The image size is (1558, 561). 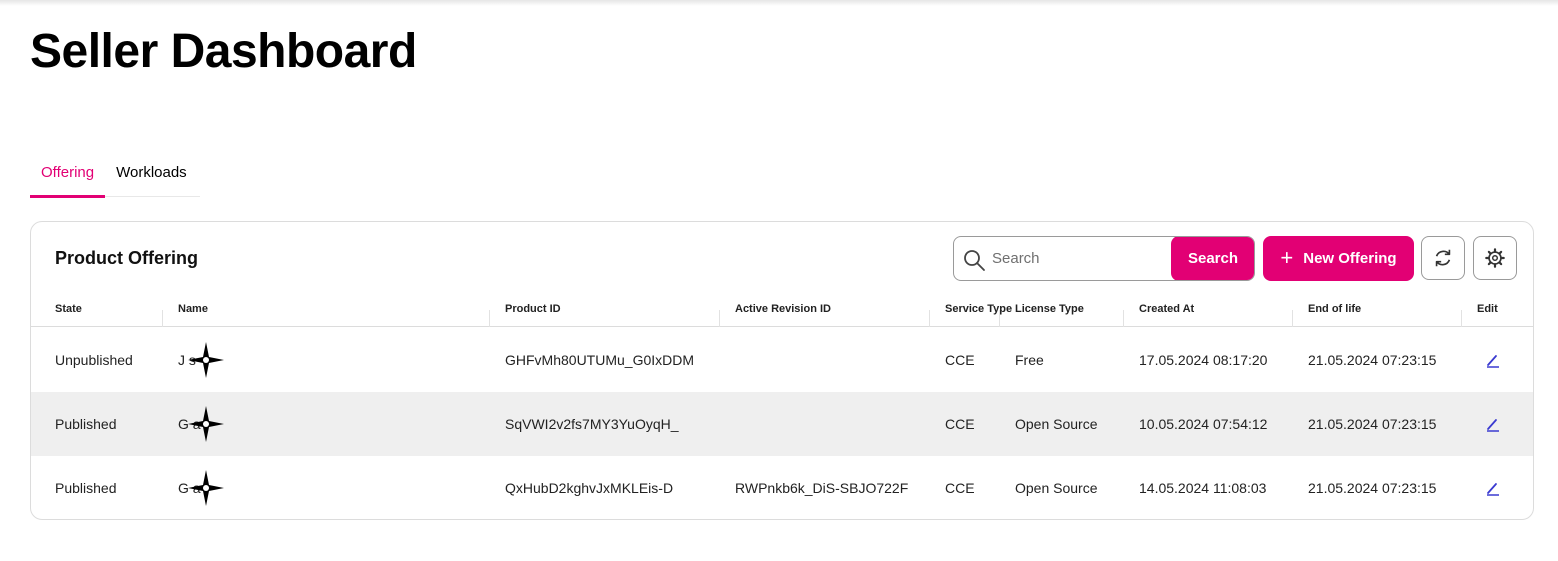 What do you see at coordinates (223, 51) in the screenshot?
I see `page-title: Seller Dashboard` at bounding box center [223, 51].